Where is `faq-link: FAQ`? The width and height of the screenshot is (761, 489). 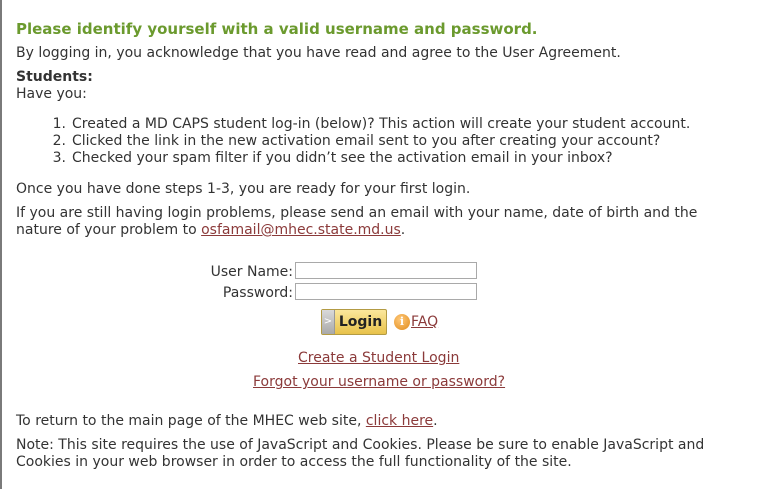 faq-link: FAQ is located at coordinates (424, 322).